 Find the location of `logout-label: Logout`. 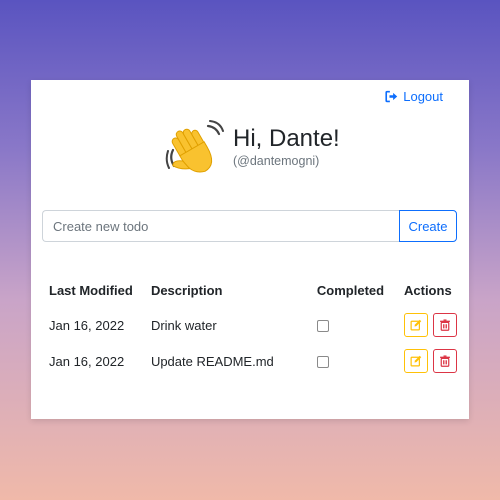

logout-label: Logout is located at coordinates (423, 96).